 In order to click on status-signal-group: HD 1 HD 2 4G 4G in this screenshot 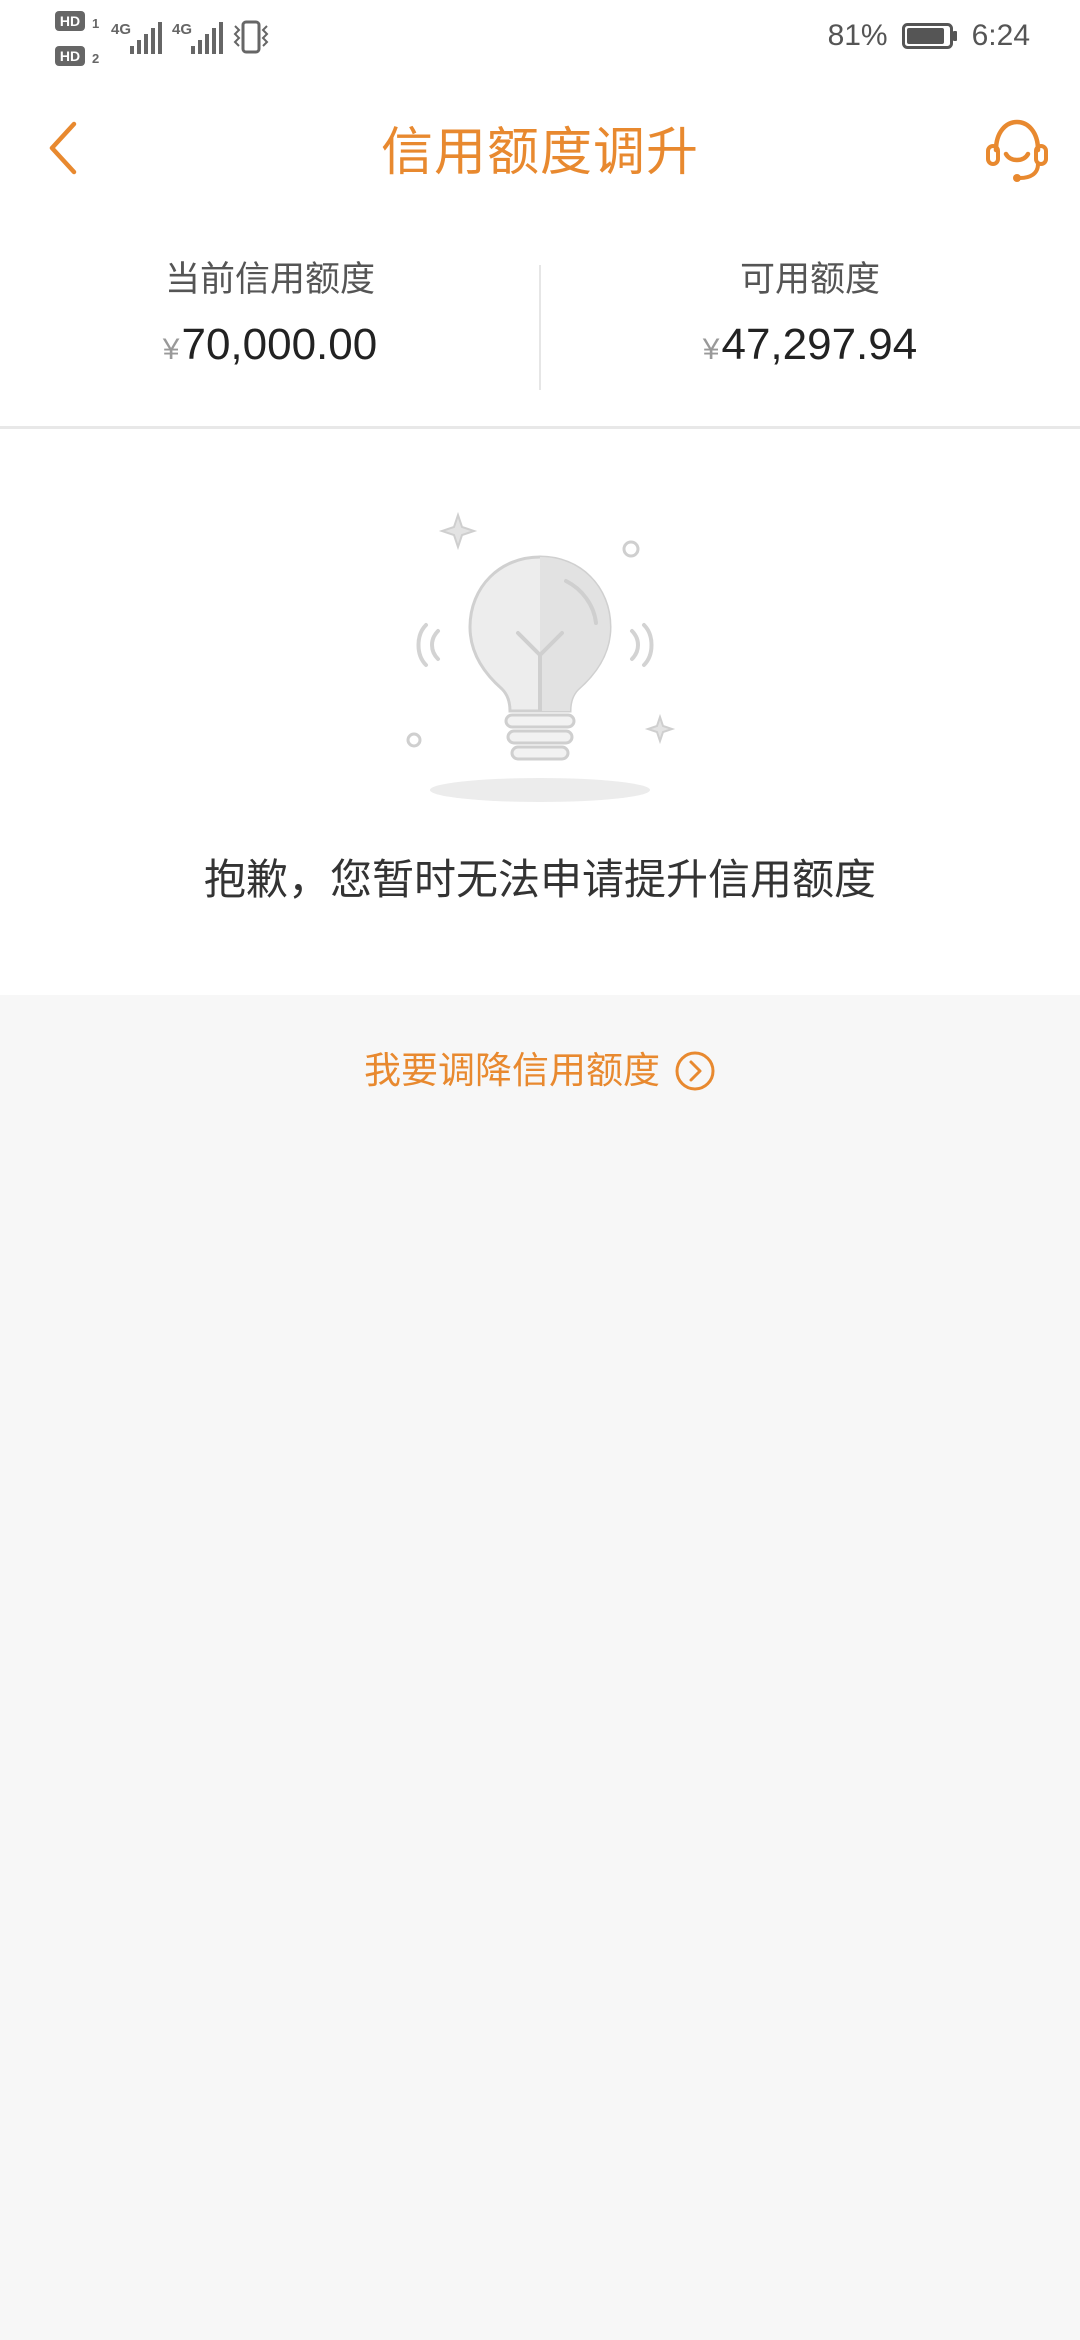, I will do `click(175, 38)`.